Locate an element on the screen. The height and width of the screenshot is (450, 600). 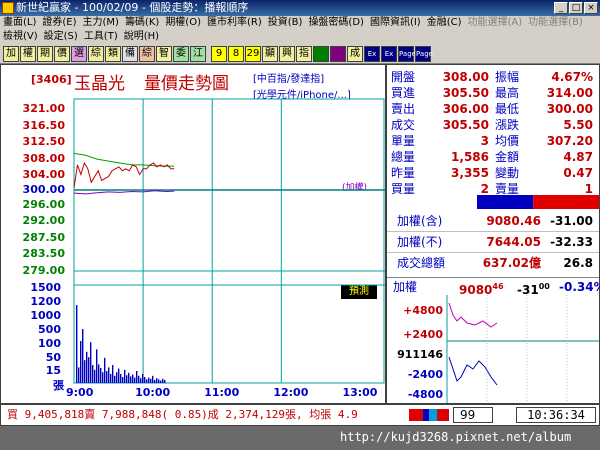
menu-bar-secondary: 檢視(V) 設定(S) 工具(T) 說明(H) is located at coordinates (300, 37).